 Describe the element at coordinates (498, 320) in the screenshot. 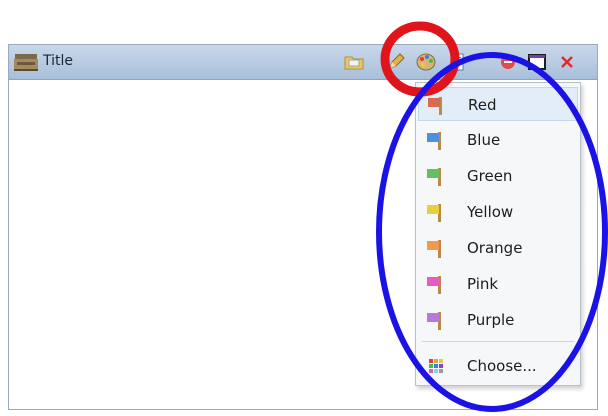

I see `menu-item-purple: Purple` at that location.